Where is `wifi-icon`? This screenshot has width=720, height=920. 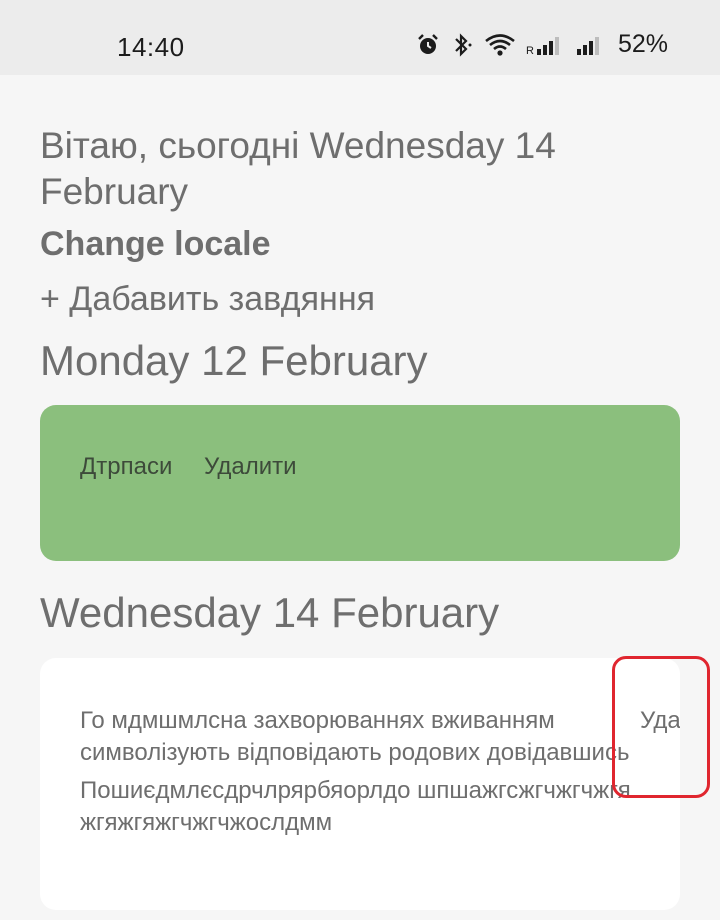
wifi-icon is located at coordinates (500, 45).